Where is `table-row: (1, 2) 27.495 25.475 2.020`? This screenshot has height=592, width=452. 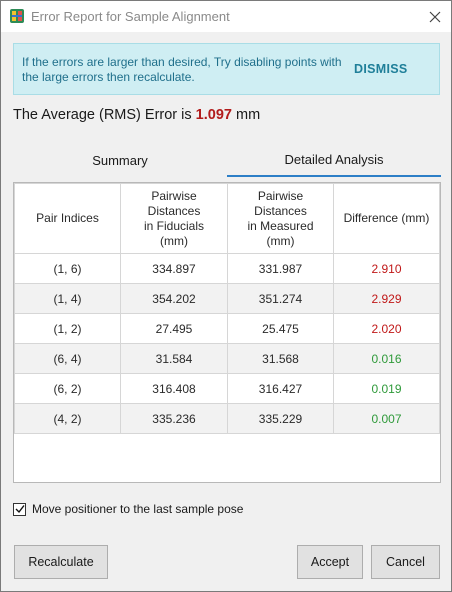 table-row: (1, 2) 27.495 25.475 2.020 is located at coordinates (227, 328).